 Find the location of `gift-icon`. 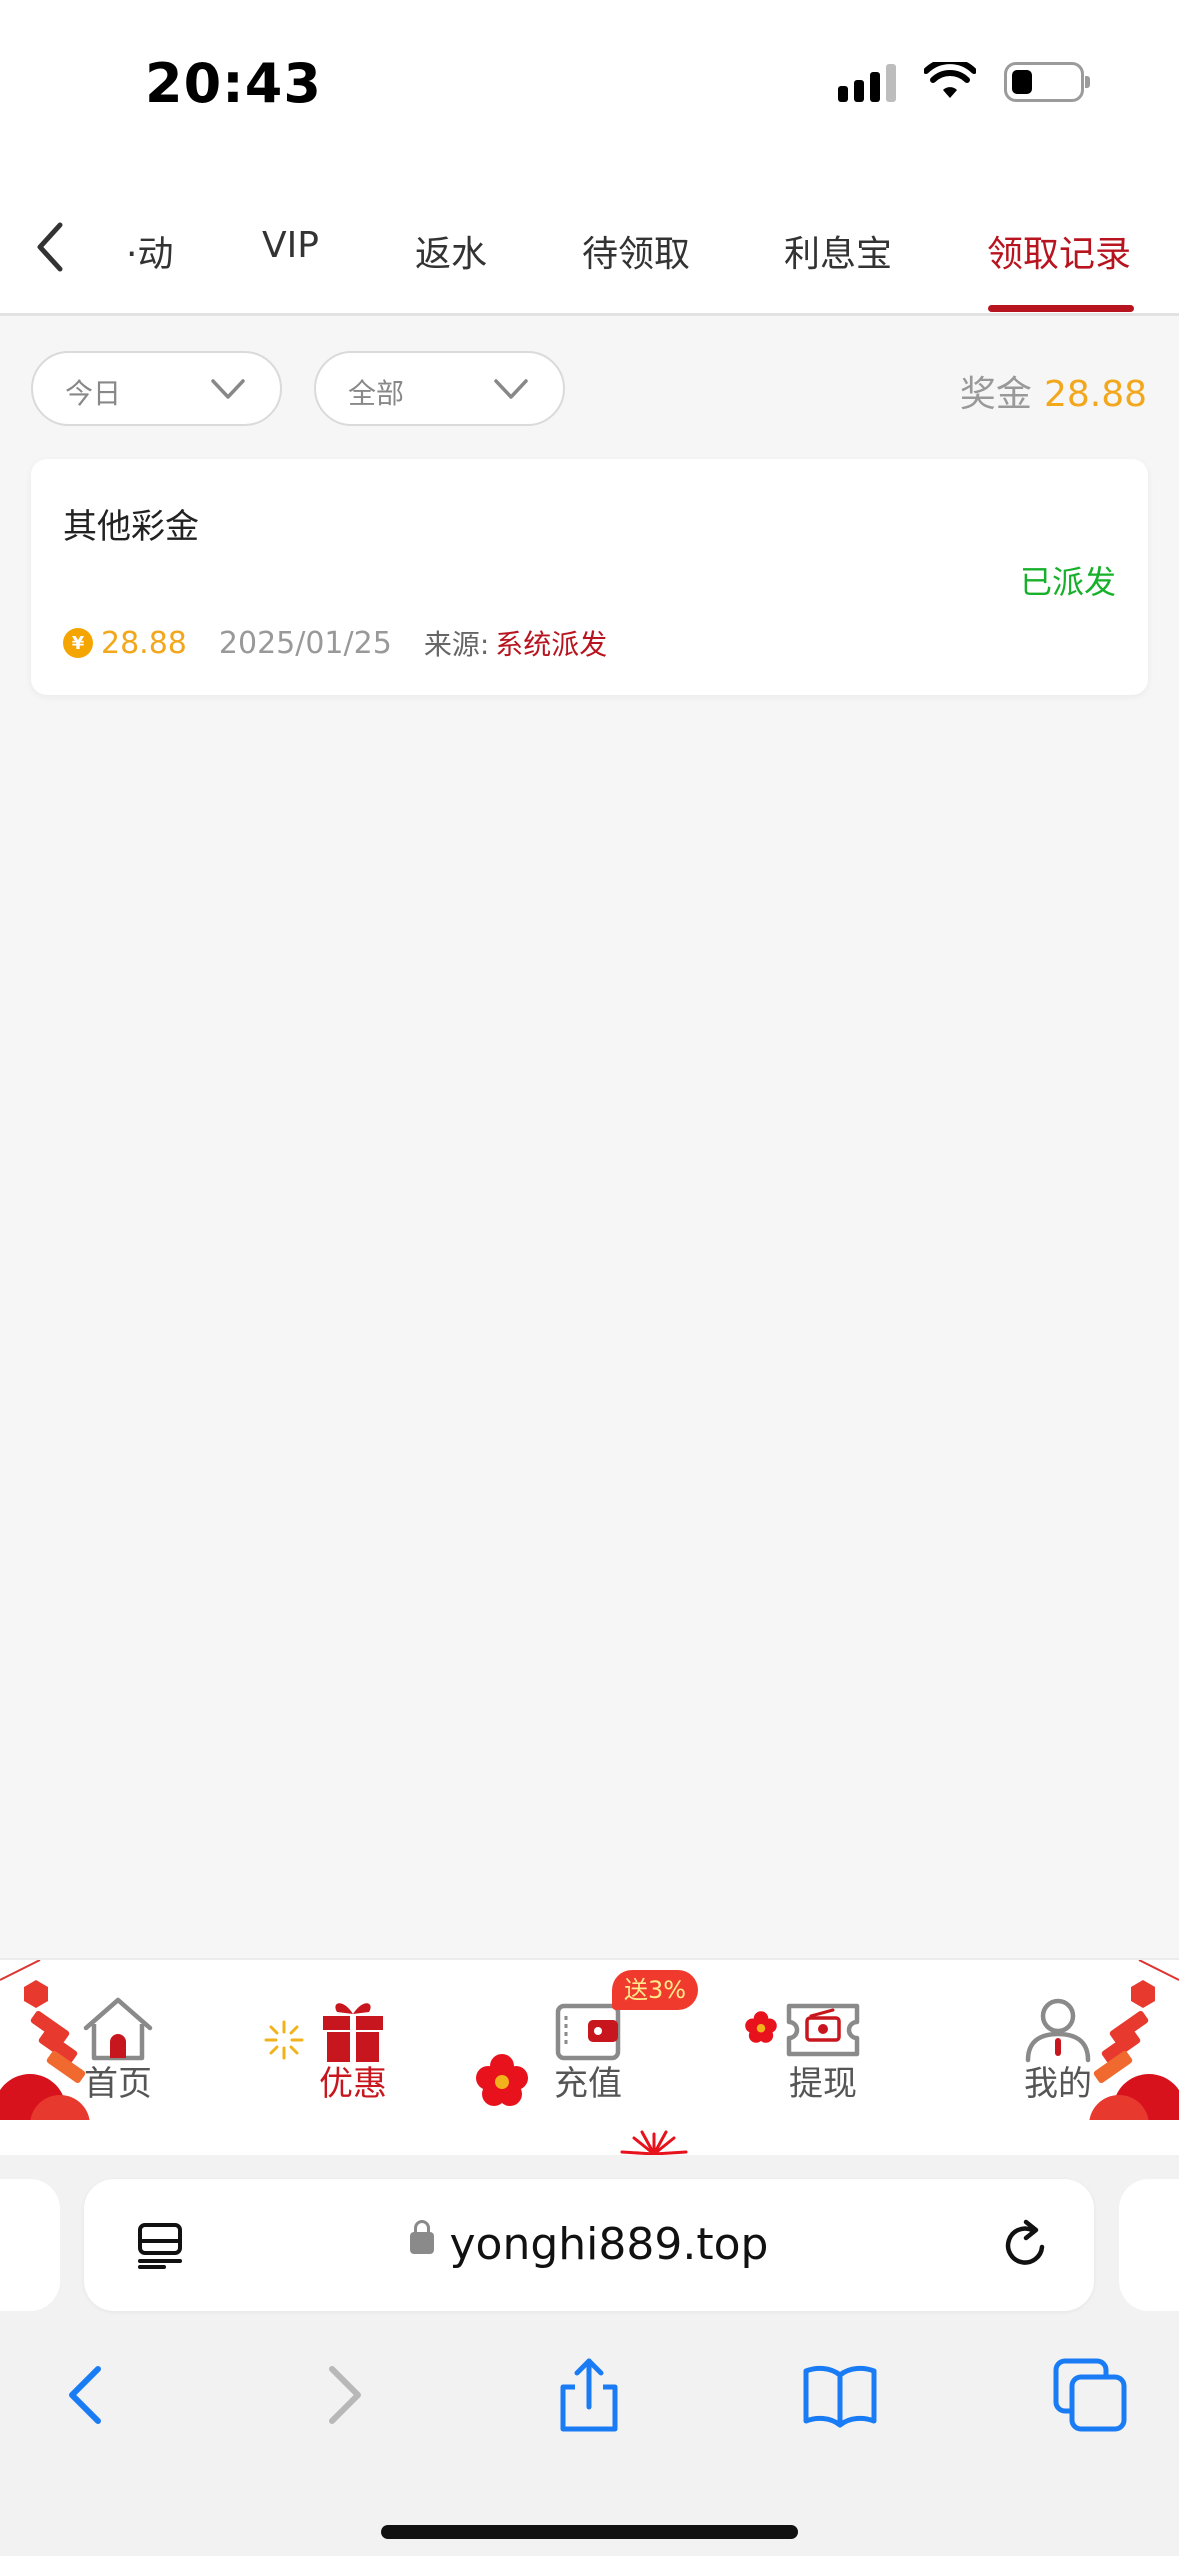

gift-icon is located at coordinates (353, 2032).